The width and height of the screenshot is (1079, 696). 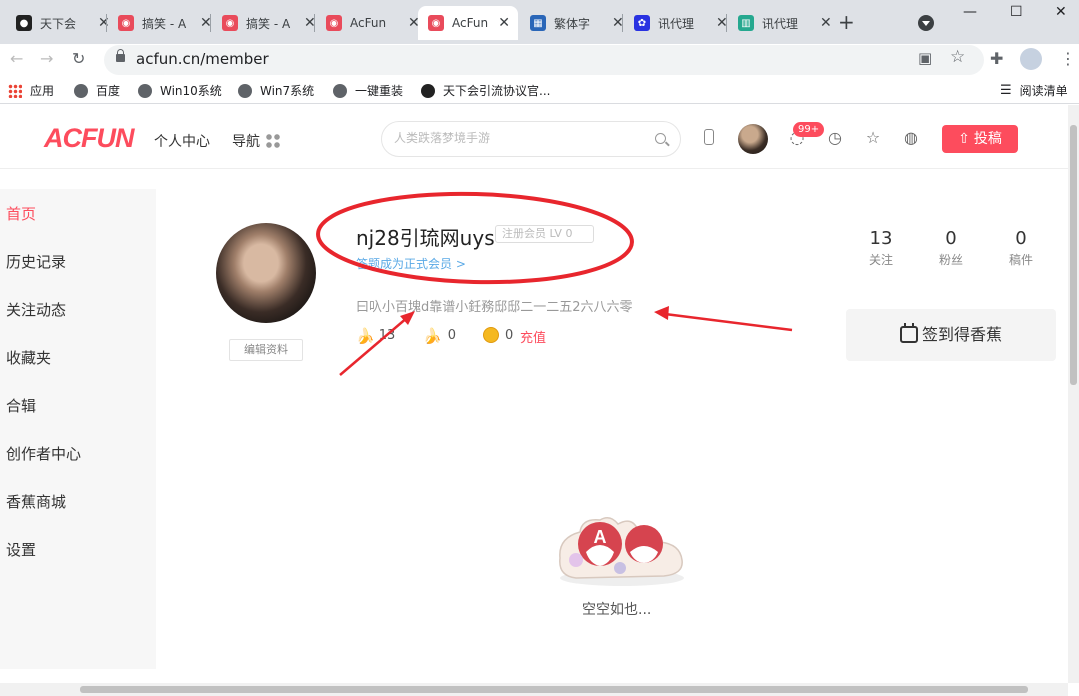 I want to click on minimize-icon: —, so click(x=970, y=12).